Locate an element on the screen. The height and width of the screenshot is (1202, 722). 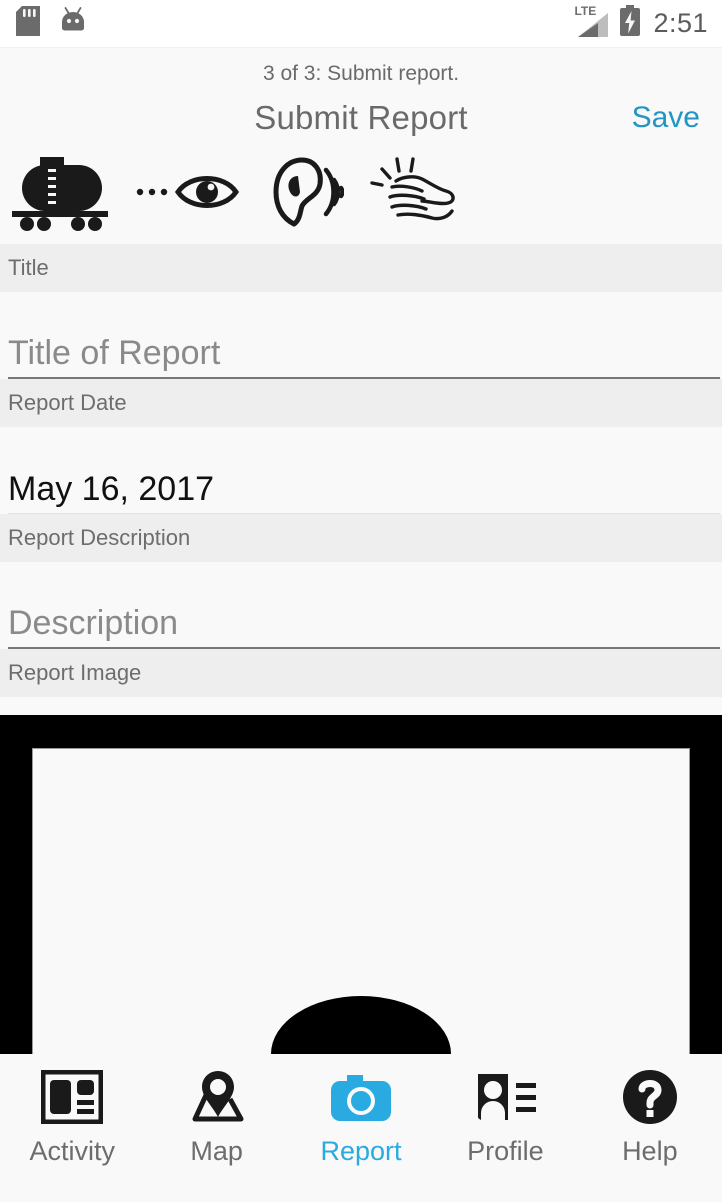
report-date-field-wrap: May 16, 2017 is located at coordinates (361, 470).